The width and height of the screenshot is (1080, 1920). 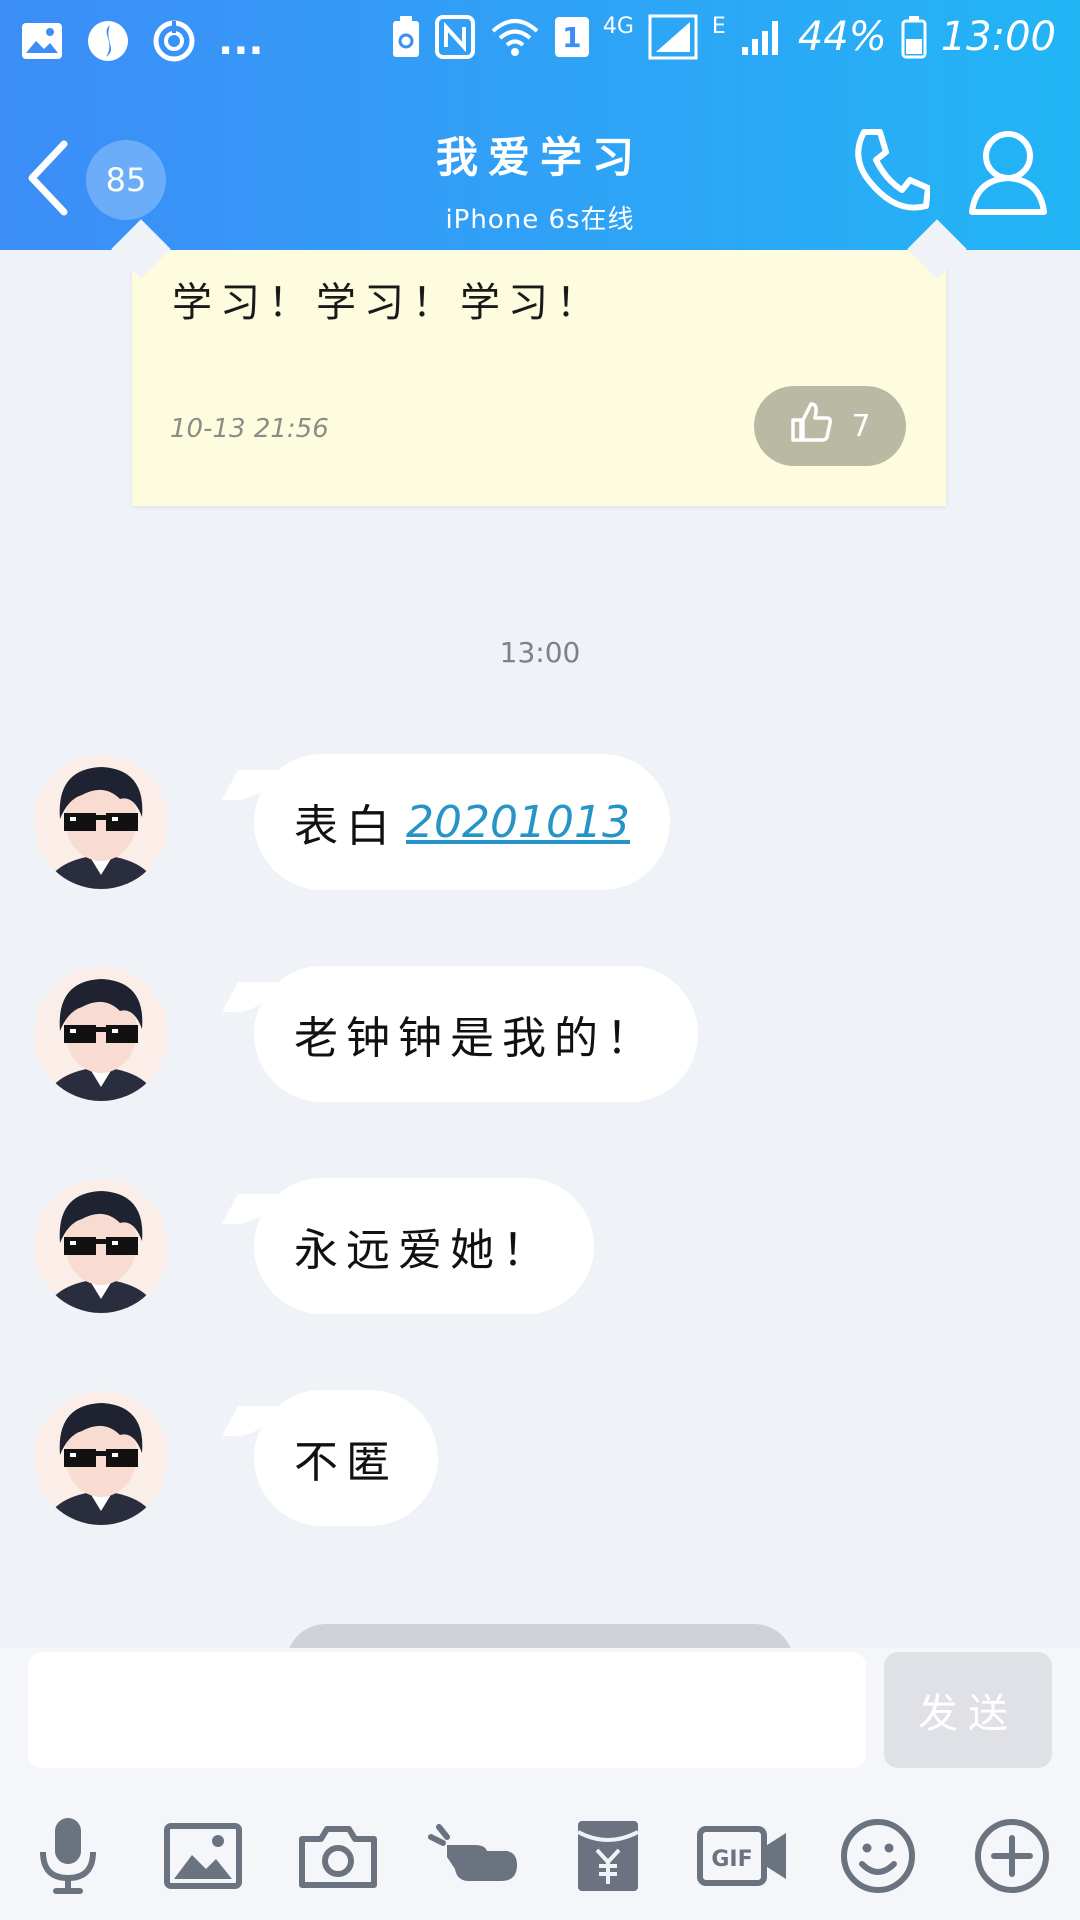 I want to click on network-e-label: E, so click(x=718, y=26).